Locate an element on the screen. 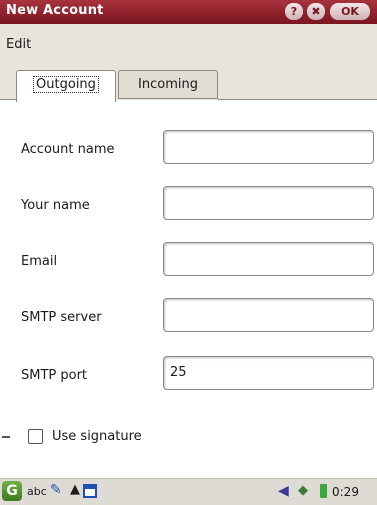  tab-divider is located at coordinates (297, 99).